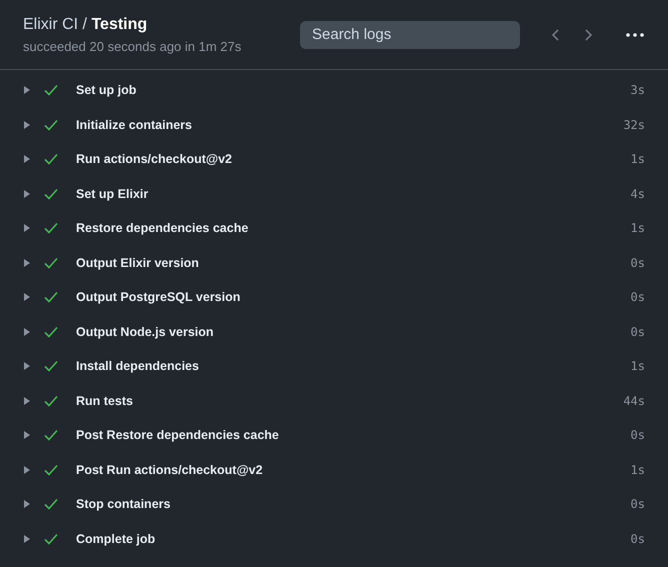 Image resolution: width=668 pixels, height=567 pixels. I want to click on step-name: Complete job, so click(353, 539).